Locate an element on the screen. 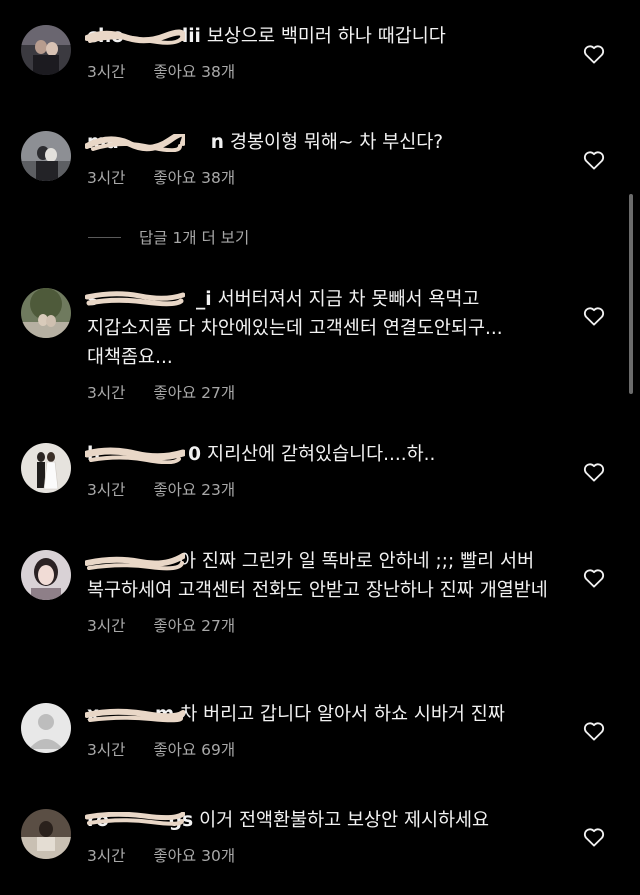  comment-6-username: xm is located at coordinates (135, 714).